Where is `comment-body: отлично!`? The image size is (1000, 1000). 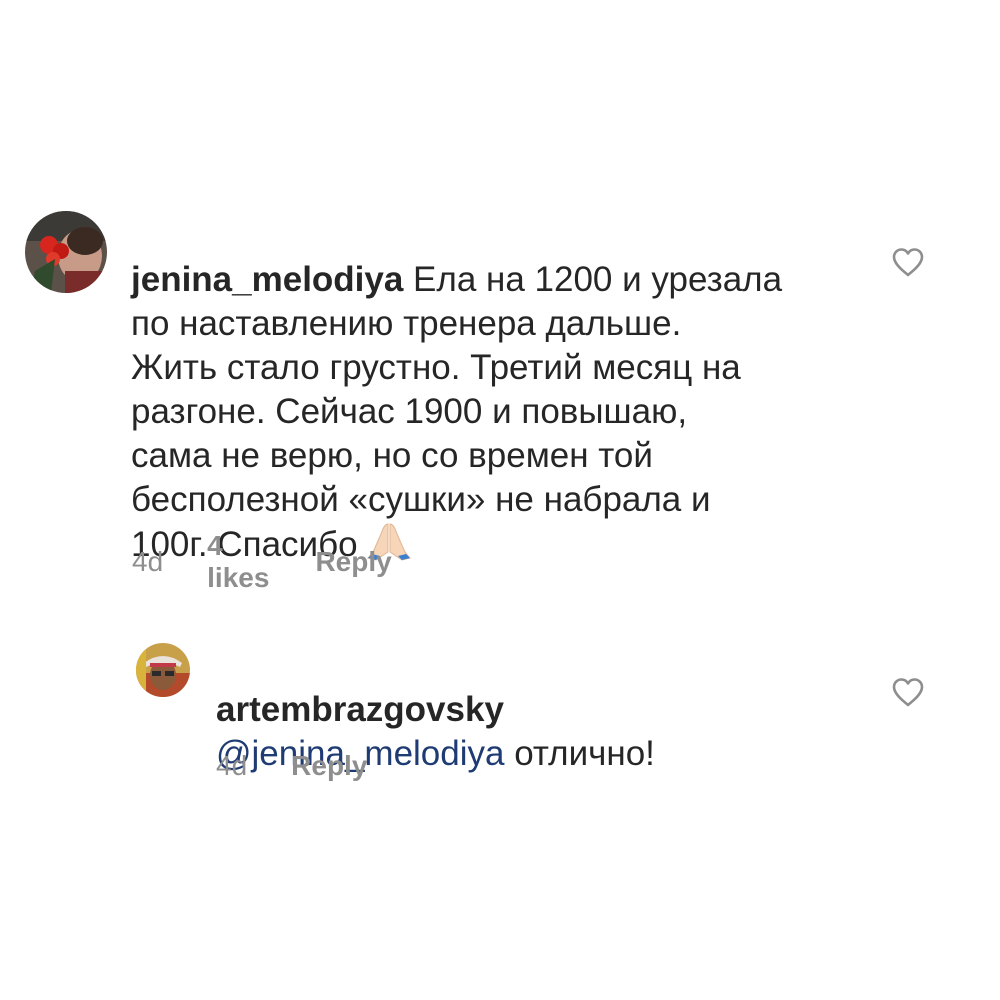
comment-body: отлично! is located at coordinates (579, 753).